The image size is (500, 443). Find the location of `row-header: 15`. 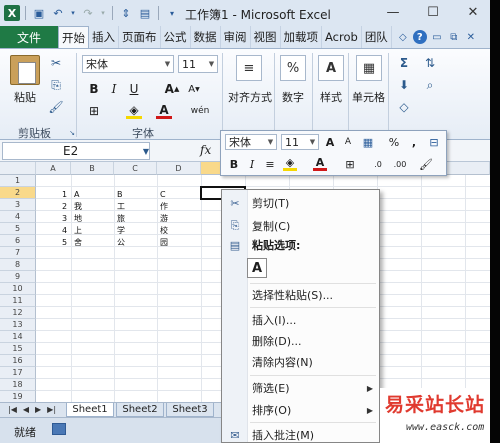

row-header: 15 is located at coordinates (18, 349).